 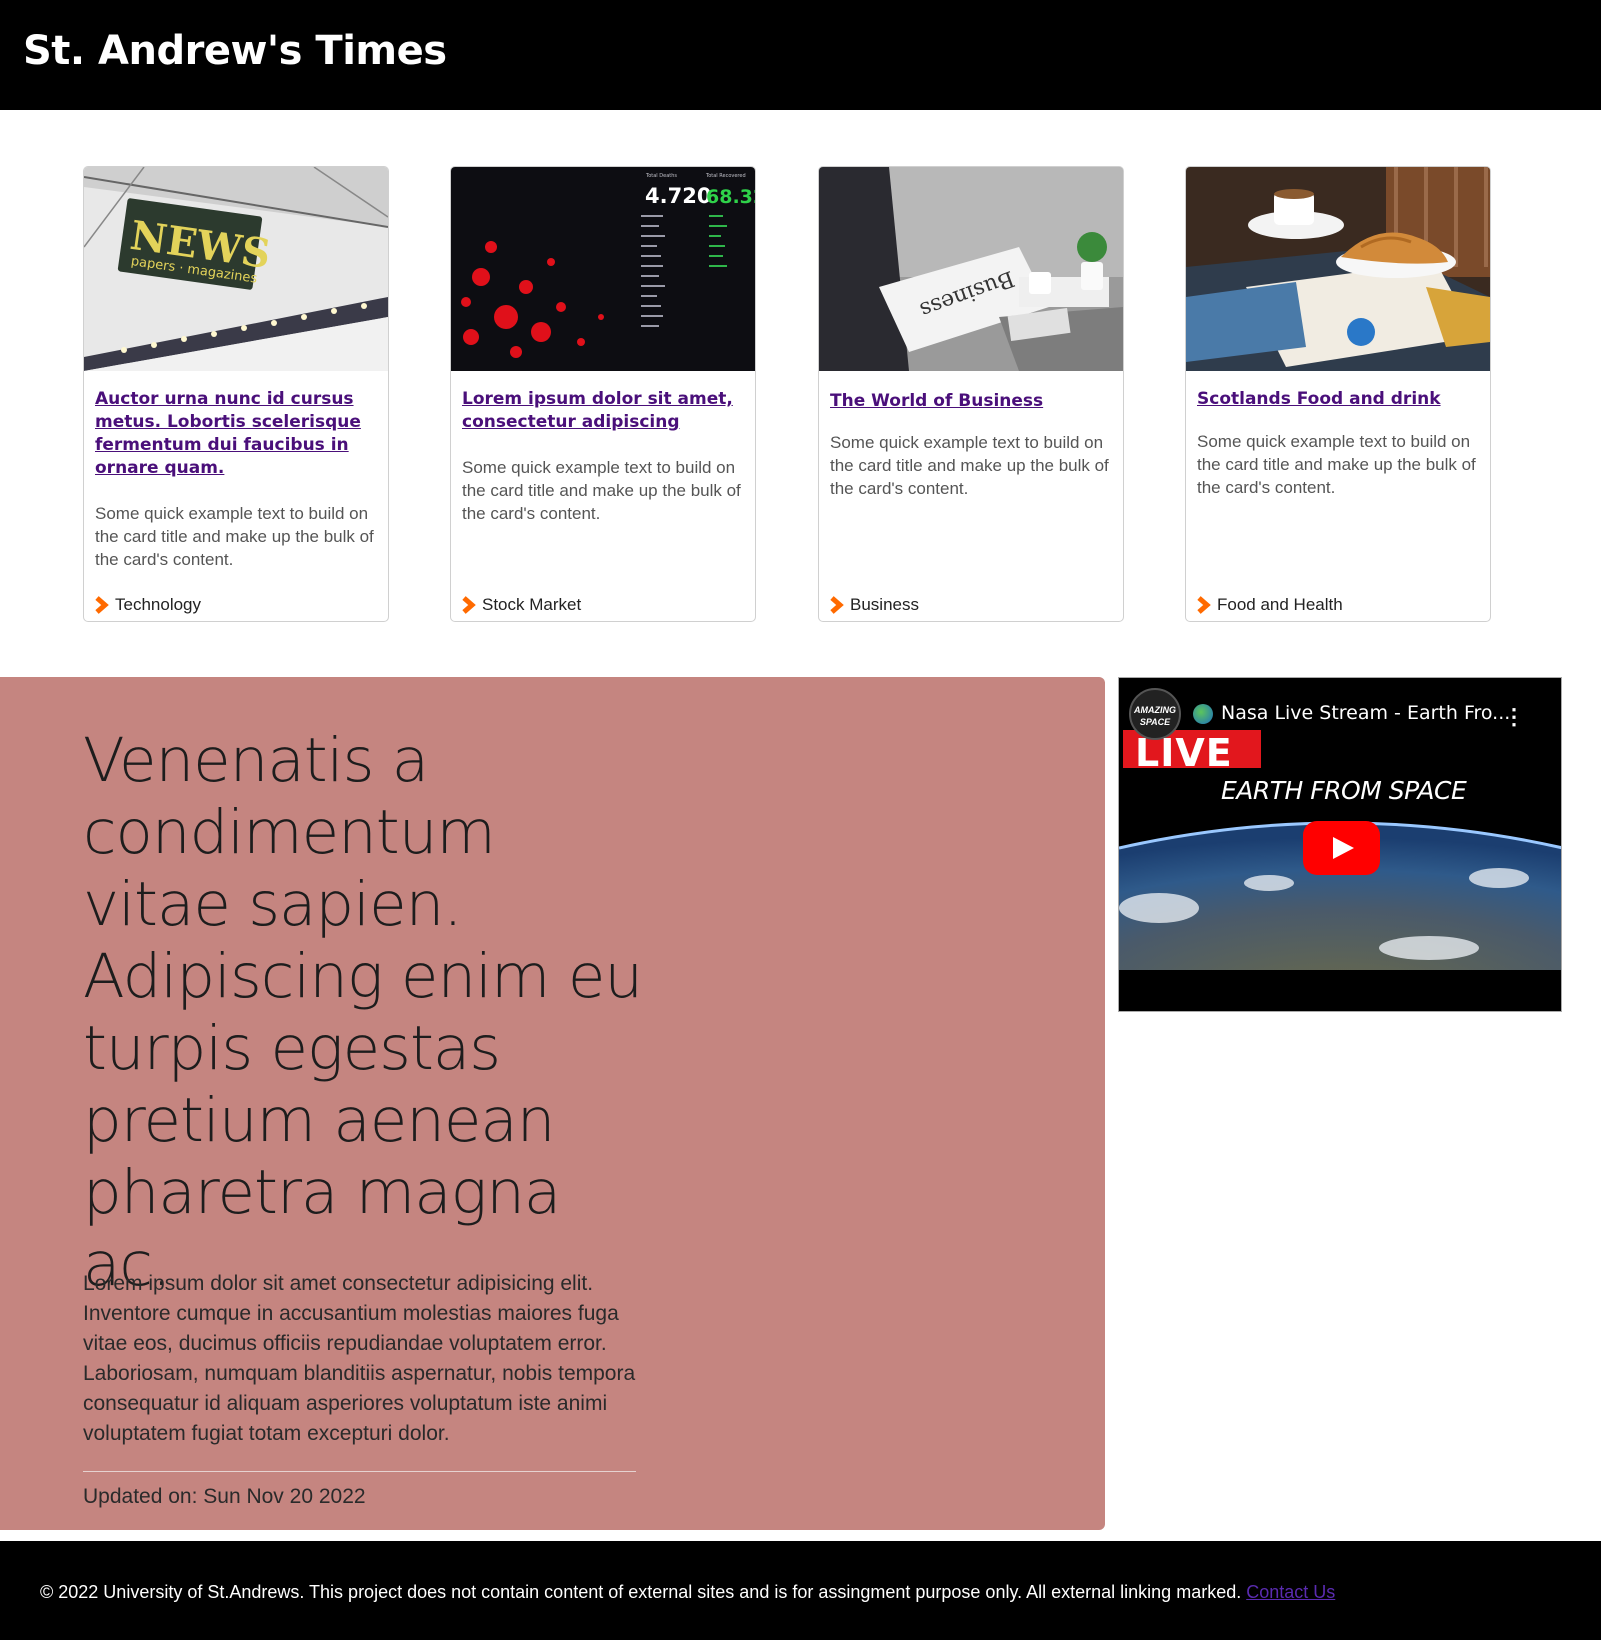 What do you see at coordinates (224, 1496) in the screenshot?
I see `updated-timestamp: Updated on: Sun Nov 20 2022` at bounding box center [224, 1496].